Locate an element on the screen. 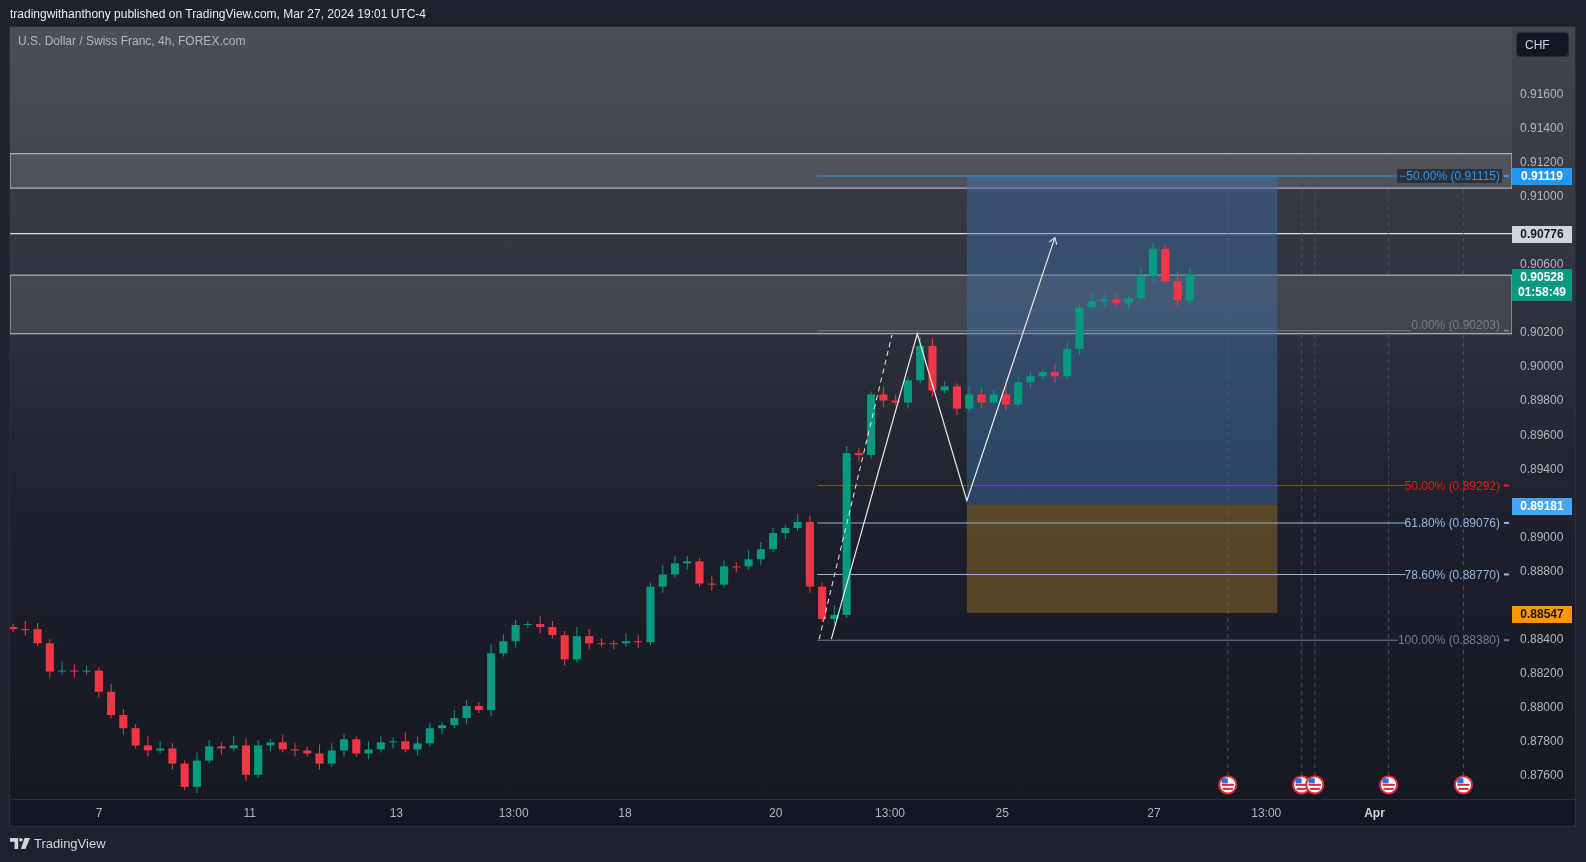 This screenshot has height=862, width=1586. price-tick: 0.88800 is located at coordinates (1542, 570).